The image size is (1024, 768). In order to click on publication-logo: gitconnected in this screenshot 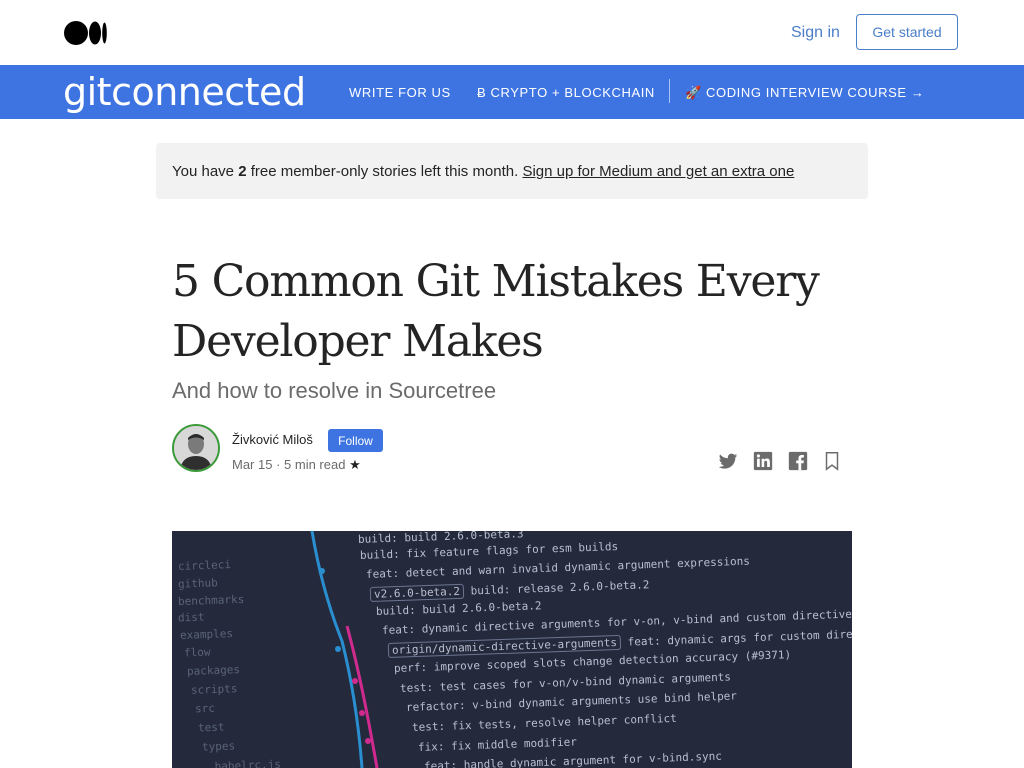, I will do `click(184, 92)`.